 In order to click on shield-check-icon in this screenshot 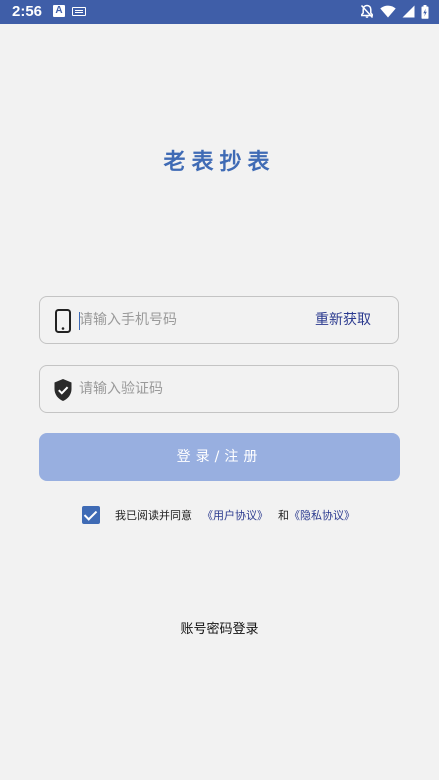, I will do `click(63, 390)`.